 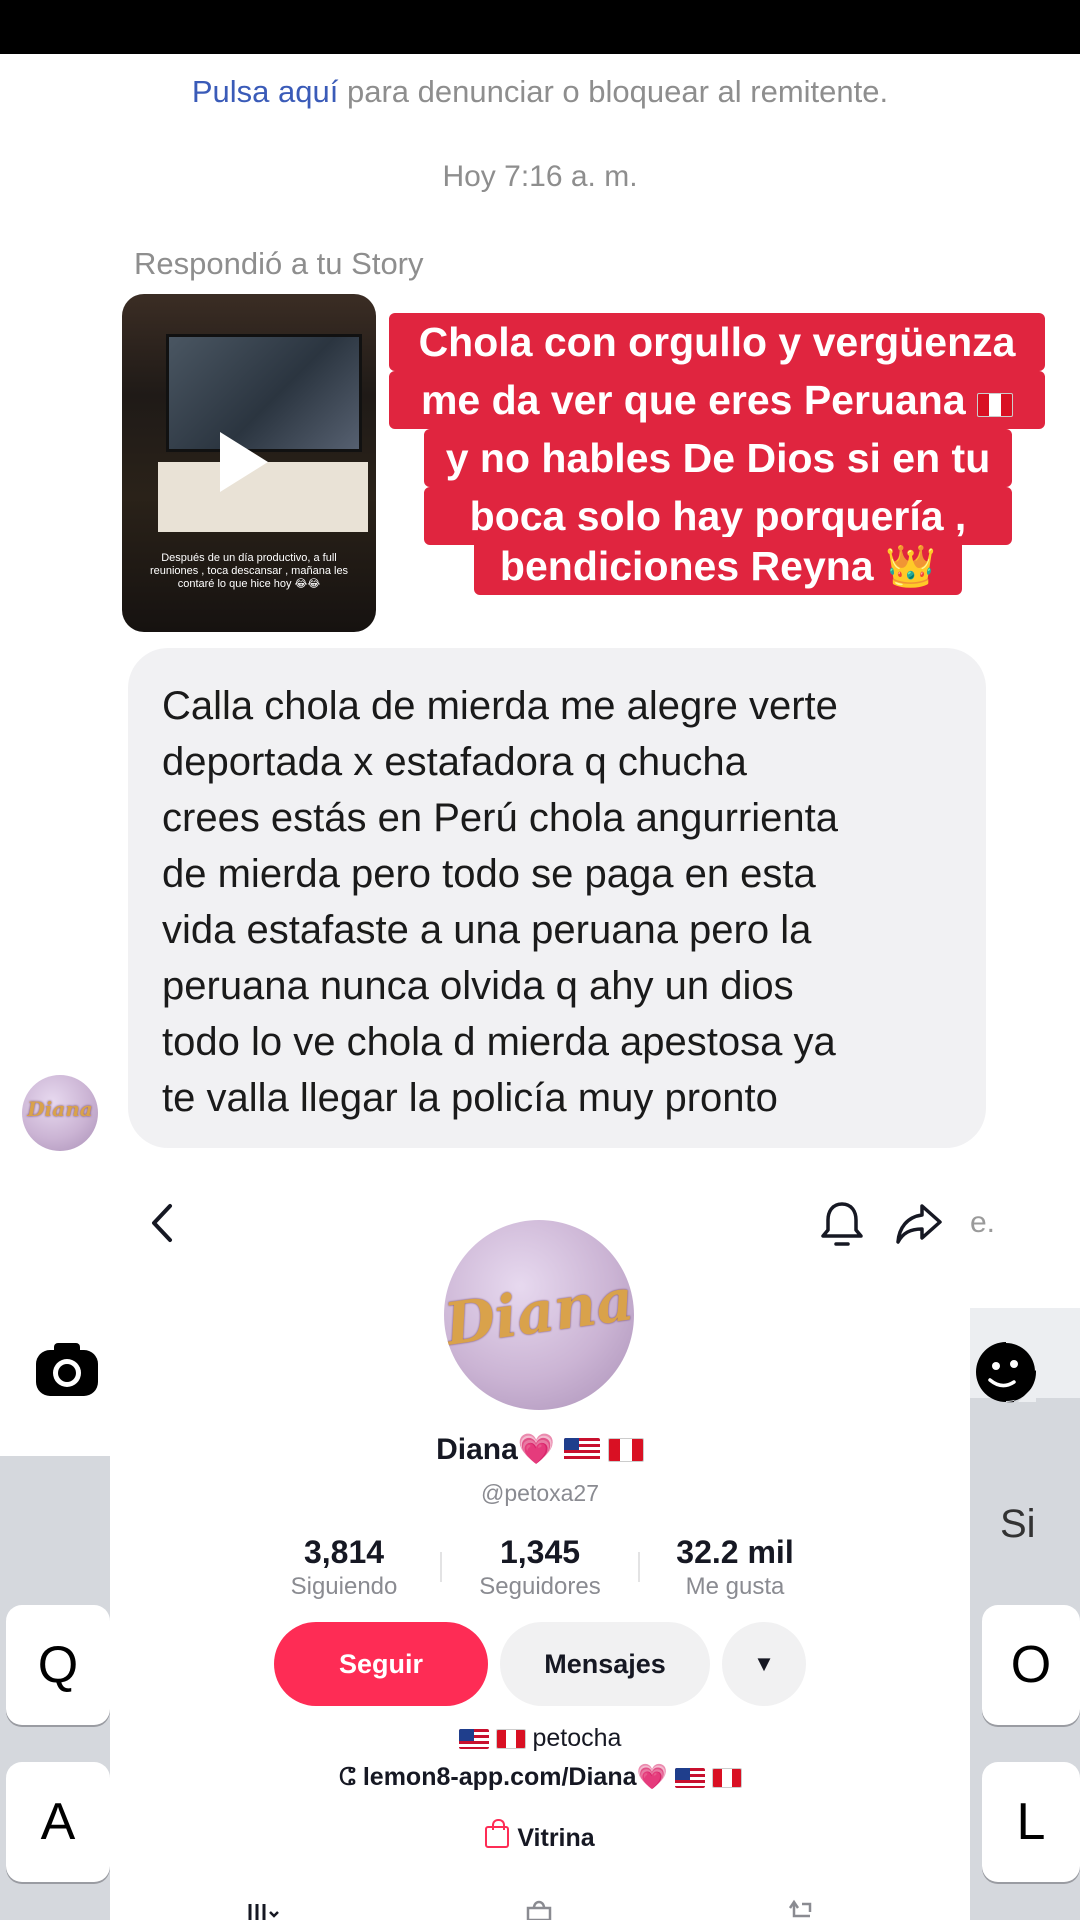 What do you see at coordinates (801, 1909) in the screenshot?
I see `reposts-tab-icon` at bounding box center [801, 1909].